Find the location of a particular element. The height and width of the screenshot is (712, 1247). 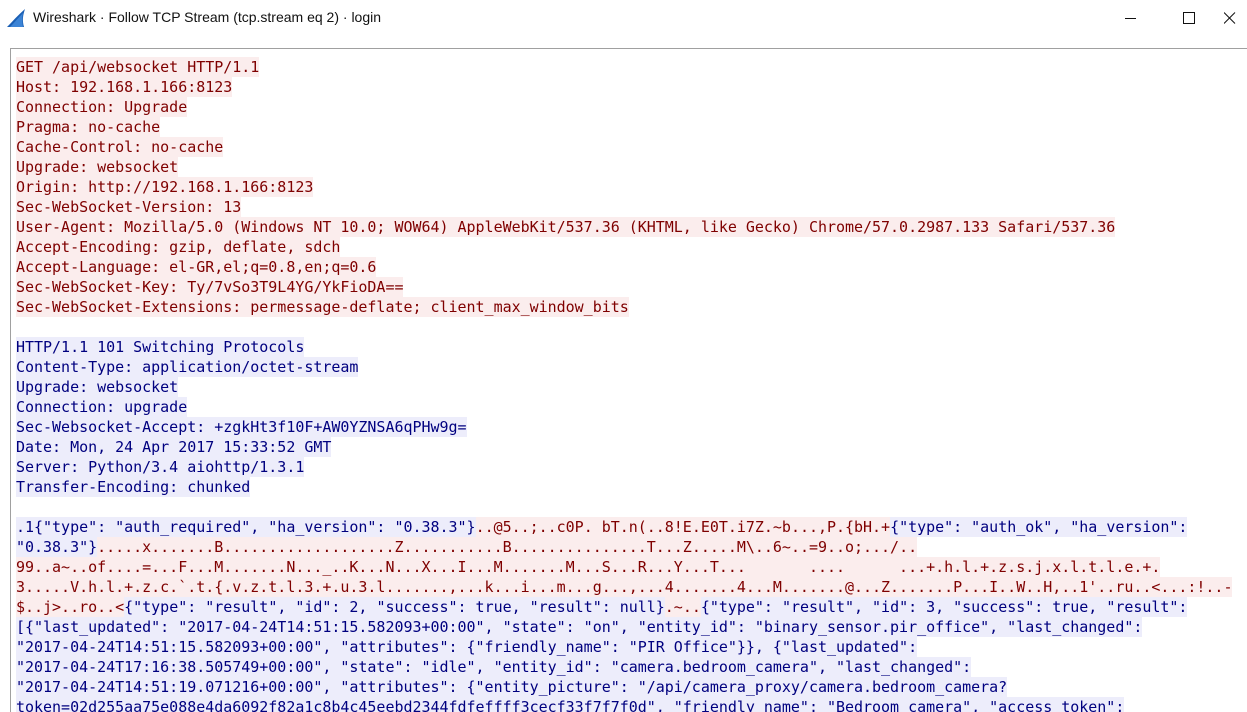

server-text: Upgrade: websocket is located at coordinates (97, 387).